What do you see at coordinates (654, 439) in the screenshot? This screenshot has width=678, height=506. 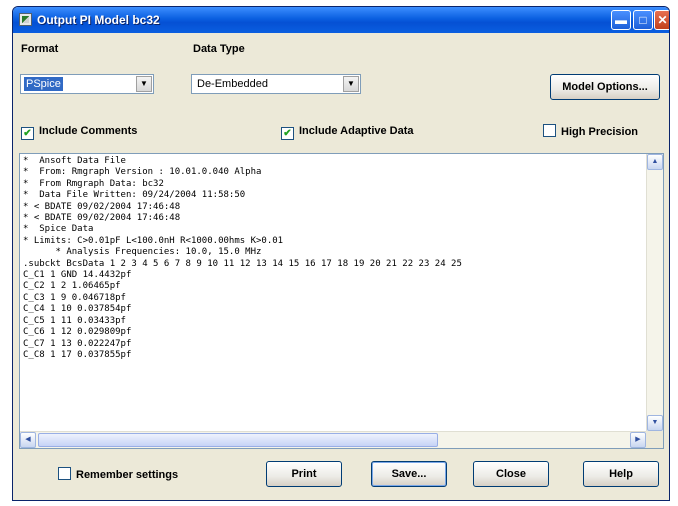 I see `scroll-corner` at bounding box center [654, 439].